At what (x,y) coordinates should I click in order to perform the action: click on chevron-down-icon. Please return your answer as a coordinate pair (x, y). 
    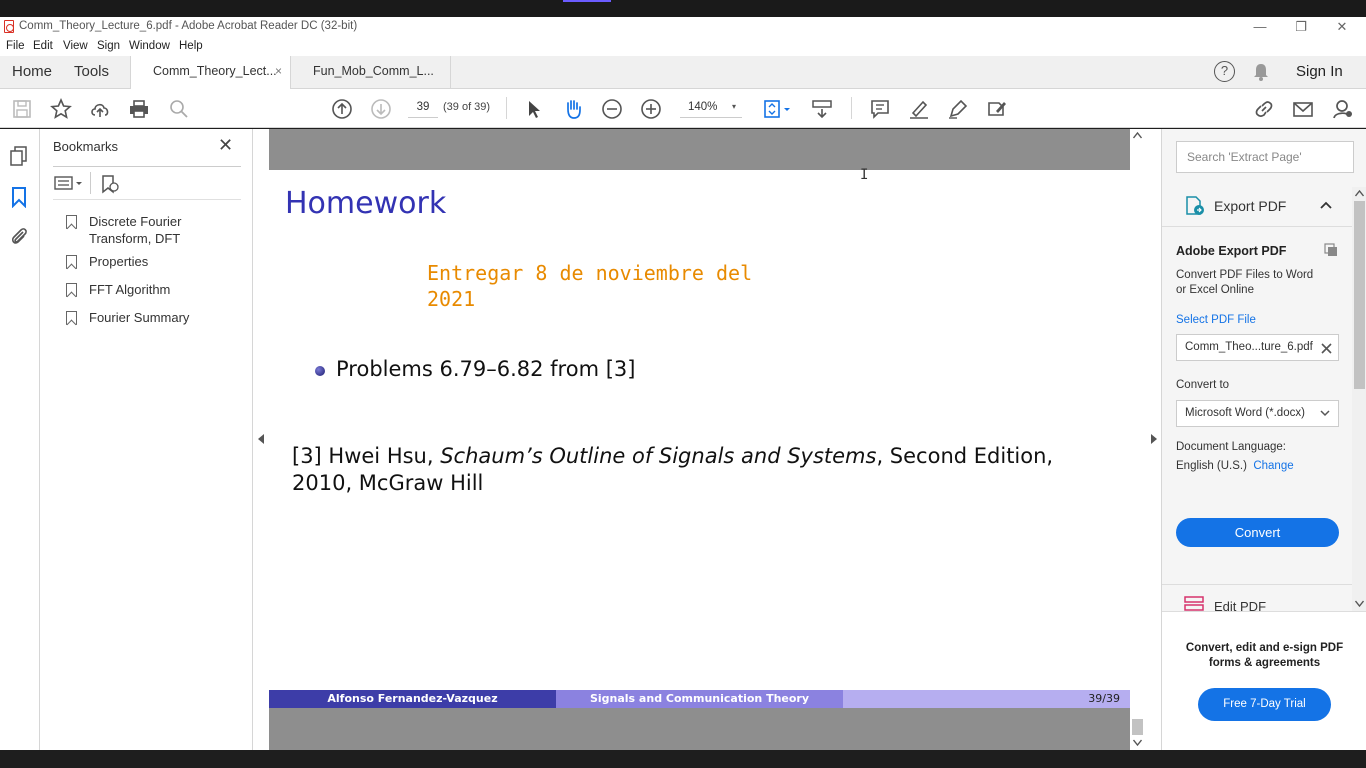
    Looking at the image, I should click on (1325, 413).